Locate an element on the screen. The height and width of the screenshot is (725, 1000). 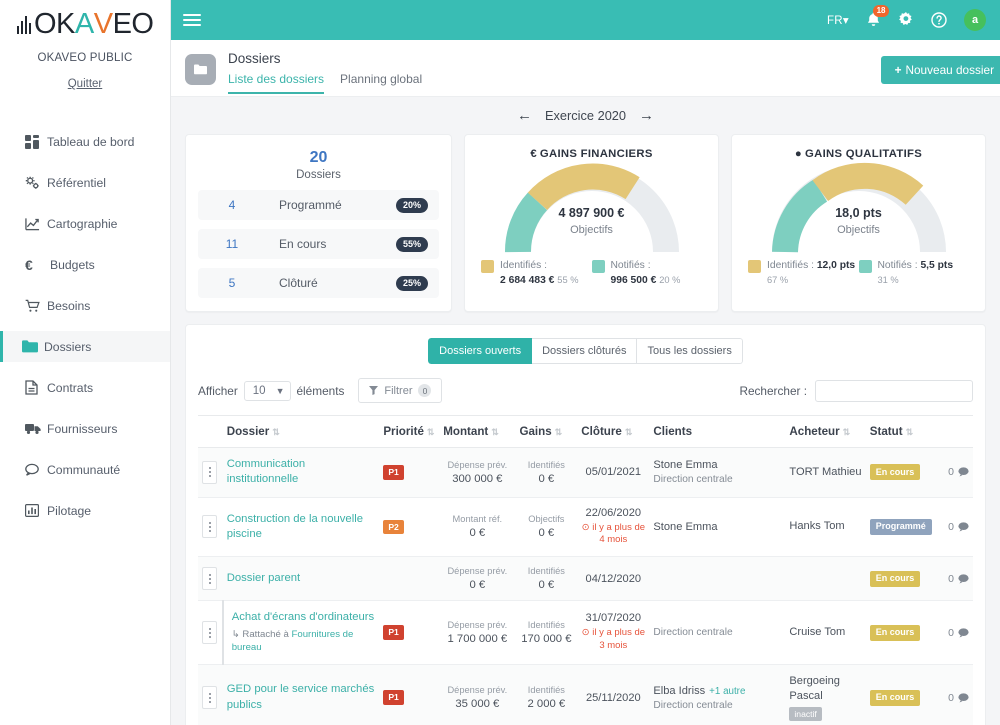
segment-dossiers-ouverts: Dossiers ouverts is located at coordinates (480, 351).